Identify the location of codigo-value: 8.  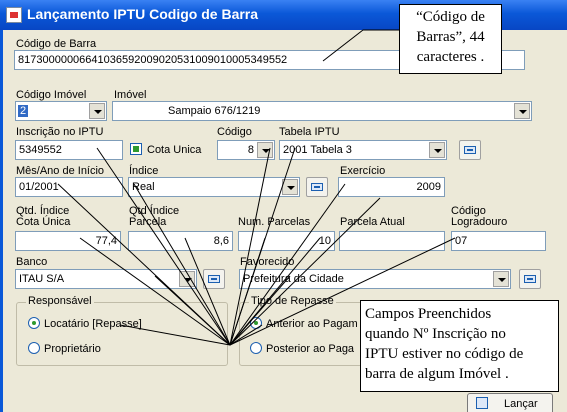
(250, 150).